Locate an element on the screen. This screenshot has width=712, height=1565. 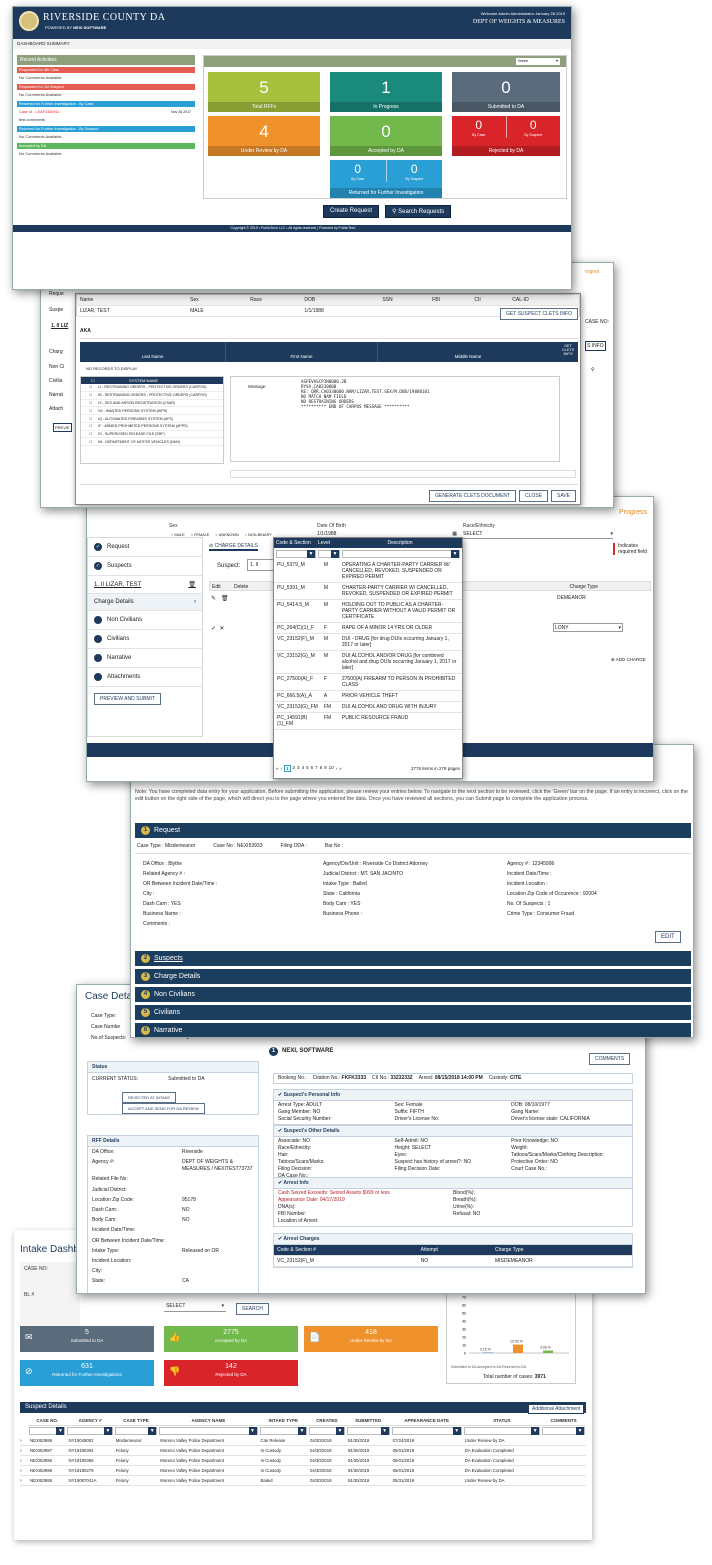
sidebar-item-request: ✓ Request is located at coordinates (145, 547).